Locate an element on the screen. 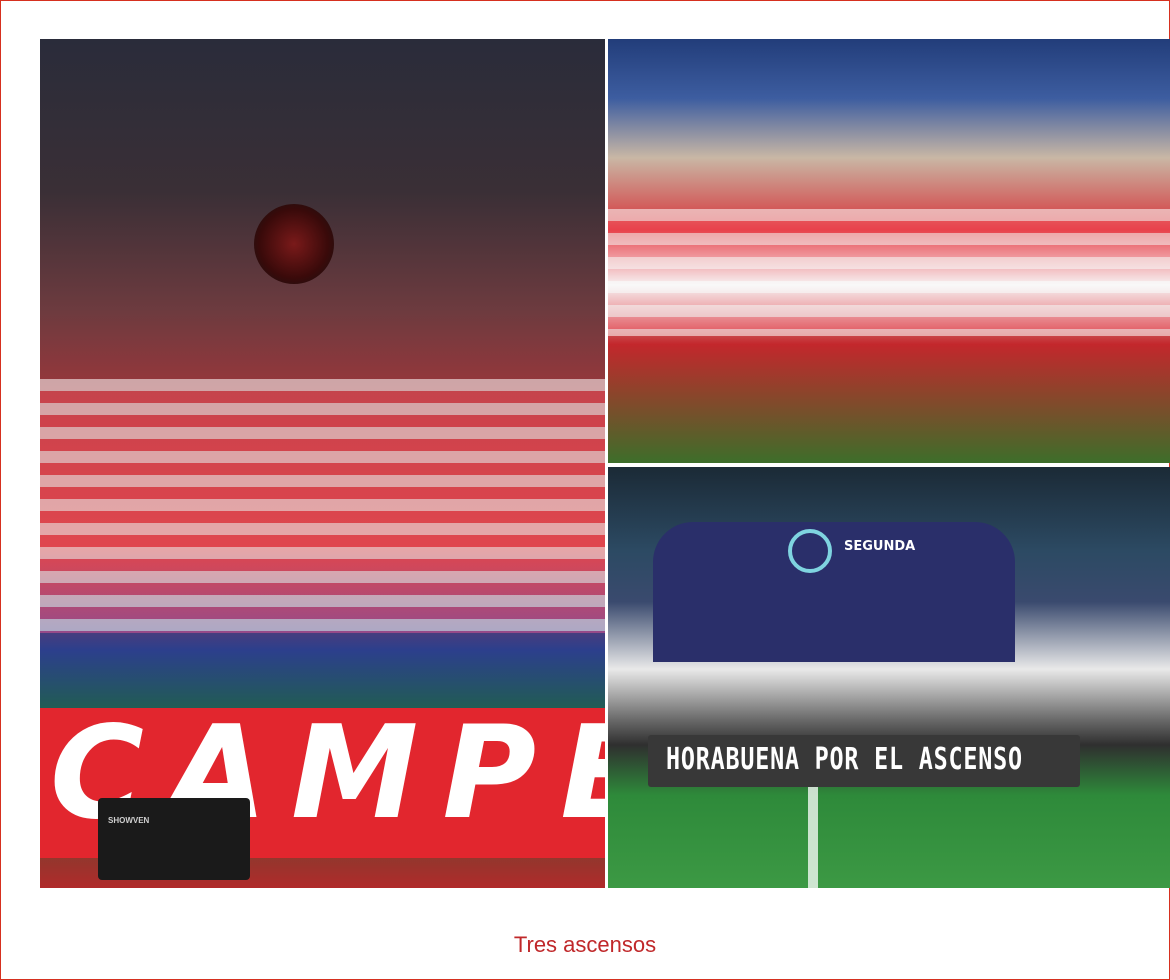 This screenshot has height=980, width=1170. trophy-icon is located at coordinates (294, 244).